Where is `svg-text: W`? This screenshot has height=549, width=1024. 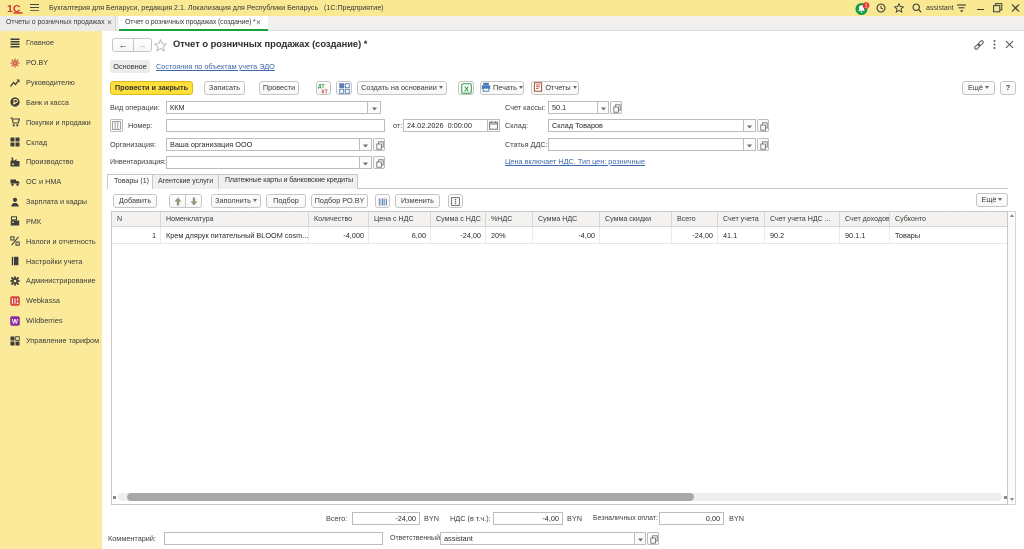
svg-text: W is located at coordinates (15, 321).